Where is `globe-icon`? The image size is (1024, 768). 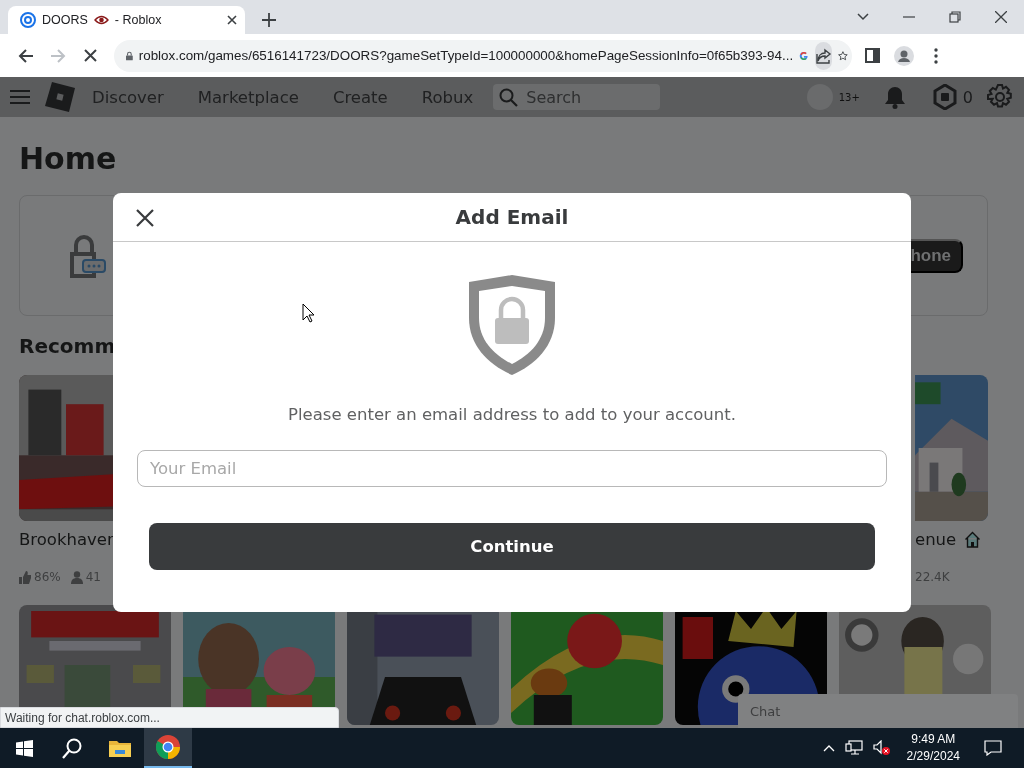
globe-icon is located at coordinates (28, 20).